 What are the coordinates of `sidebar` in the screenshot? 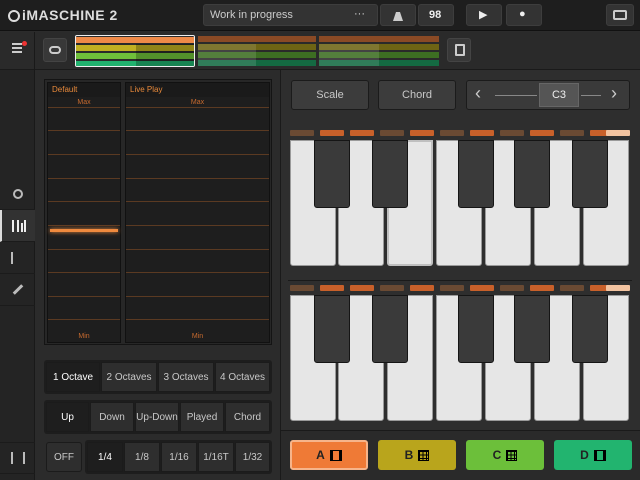 It's located at (17, 275).